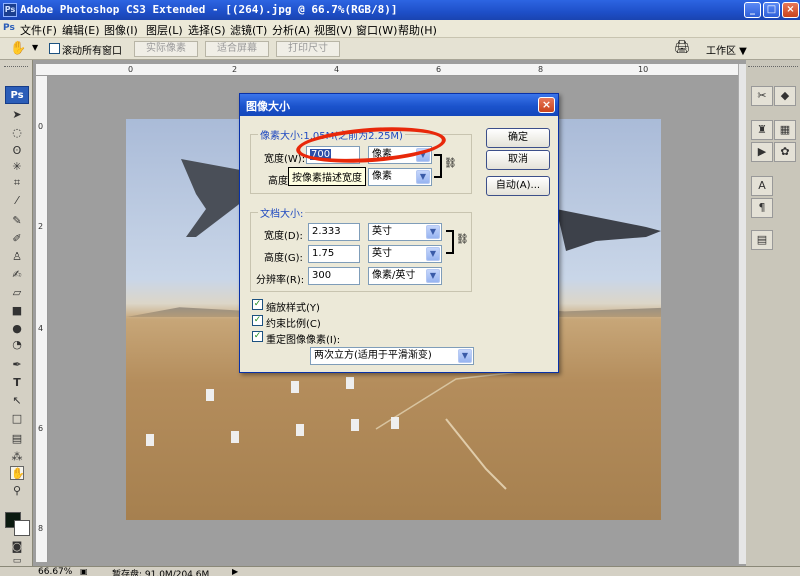 The height and width of the screenshot is (576, 800). I want to click on resample-image-checkbox: ✓, so click(257, 336).